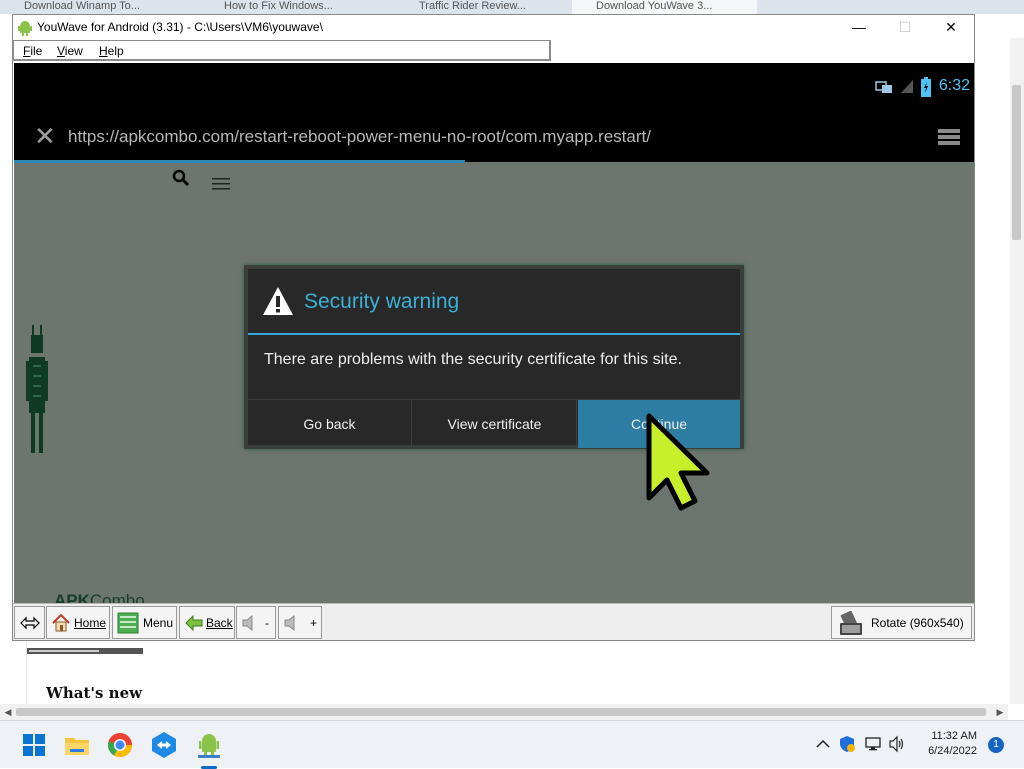  What do you see at coordinates (851, 623) in the screenshot?
I see `rotate-device-icon` at bounding box center [851, 623].